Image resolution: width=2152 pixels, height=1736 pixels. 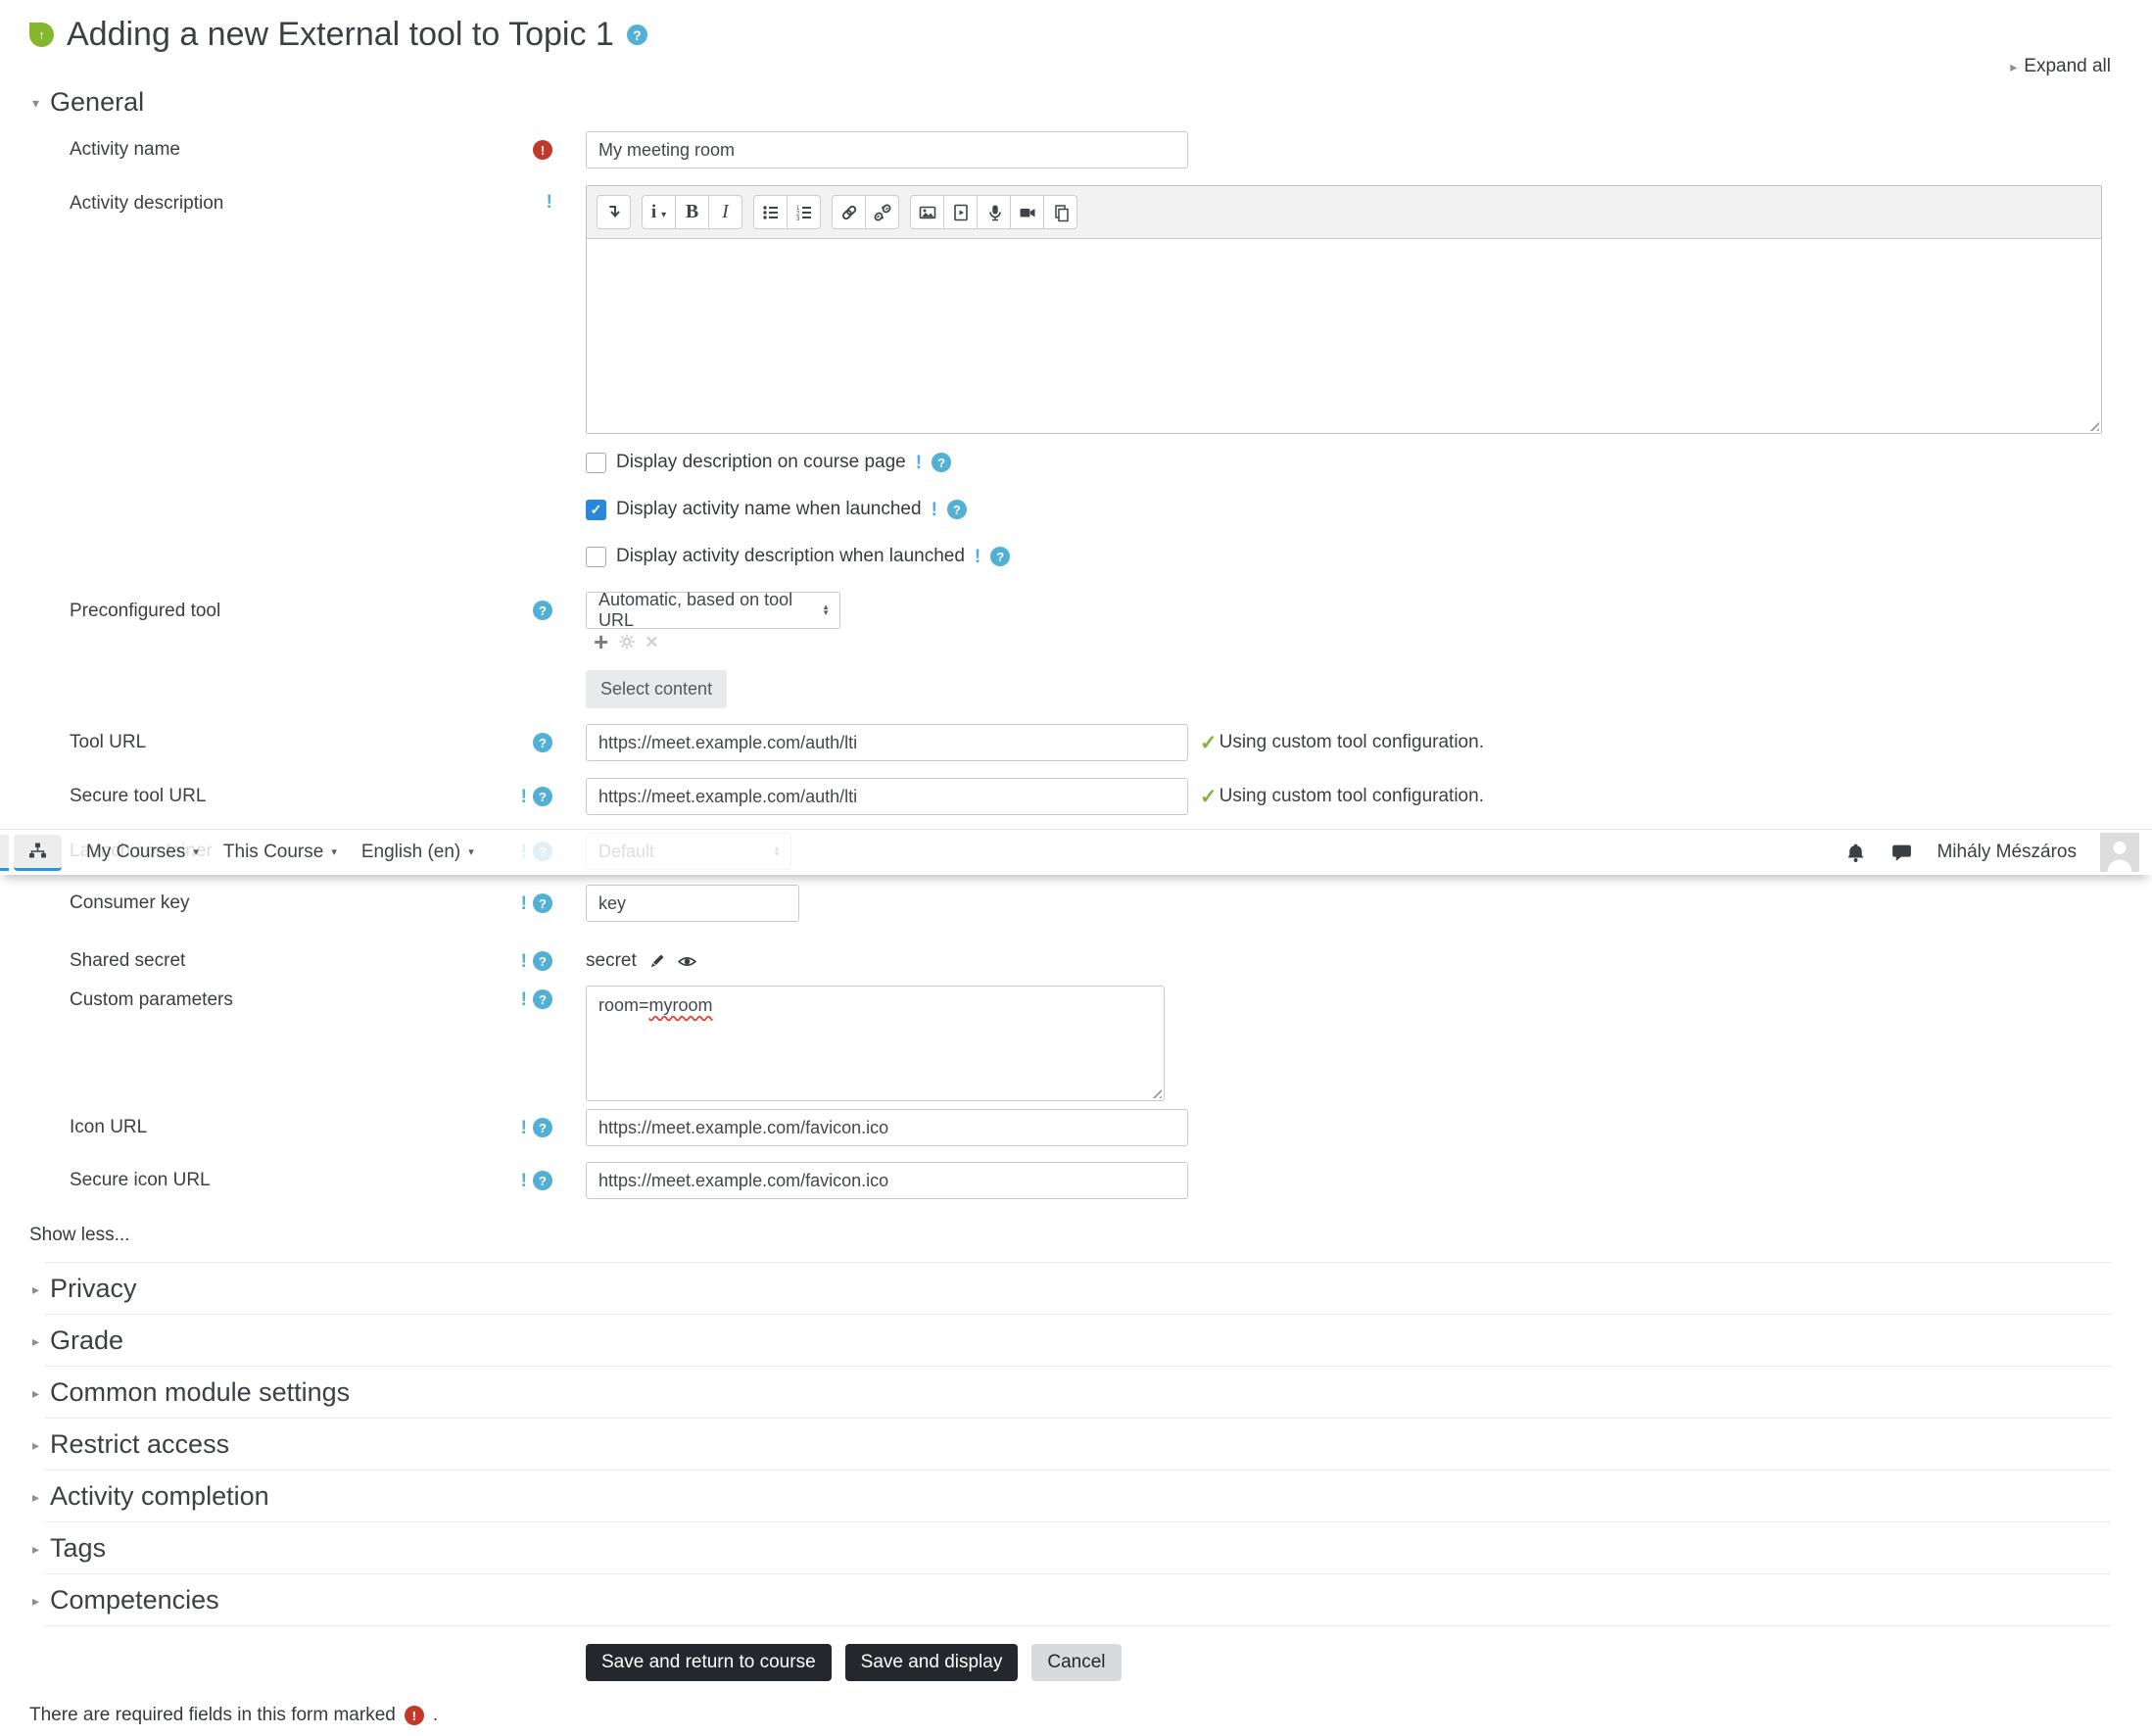 I want to click on consumer-key-label: Consumer key, so click(x=130, y=902).